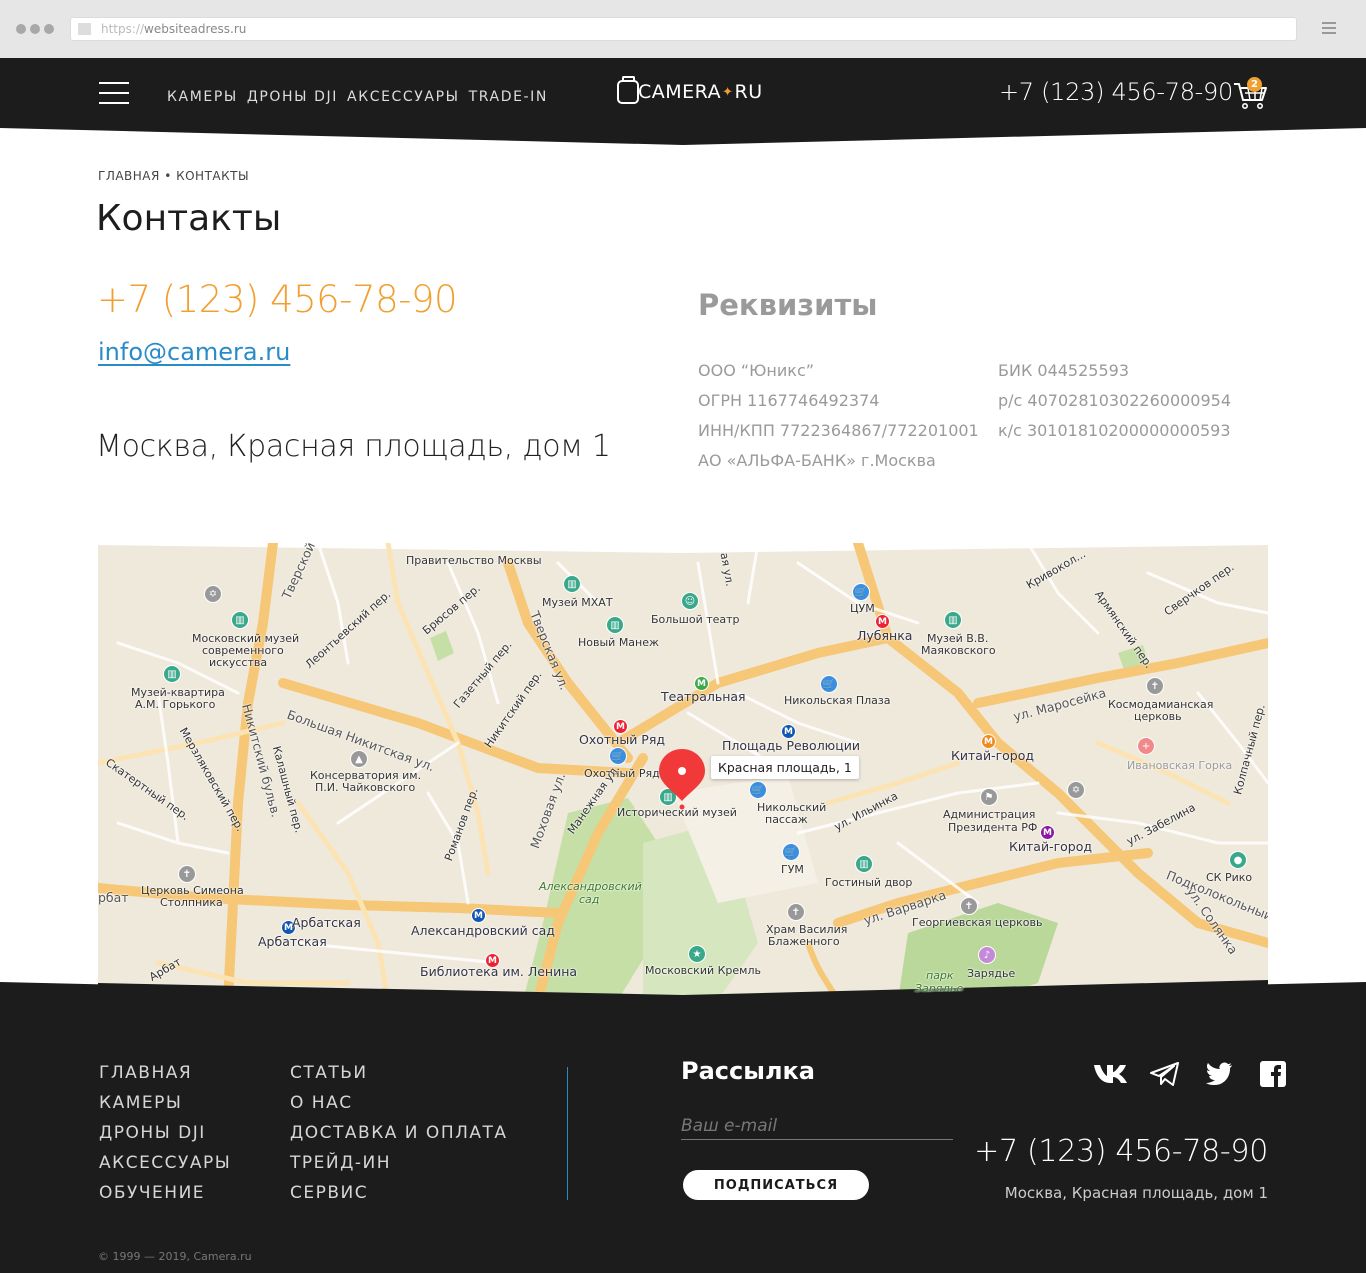  What do you see at coordinates (1251, 93) in the screenshot?
I see `cart-button: 2` at bounding box center [1251, 93].